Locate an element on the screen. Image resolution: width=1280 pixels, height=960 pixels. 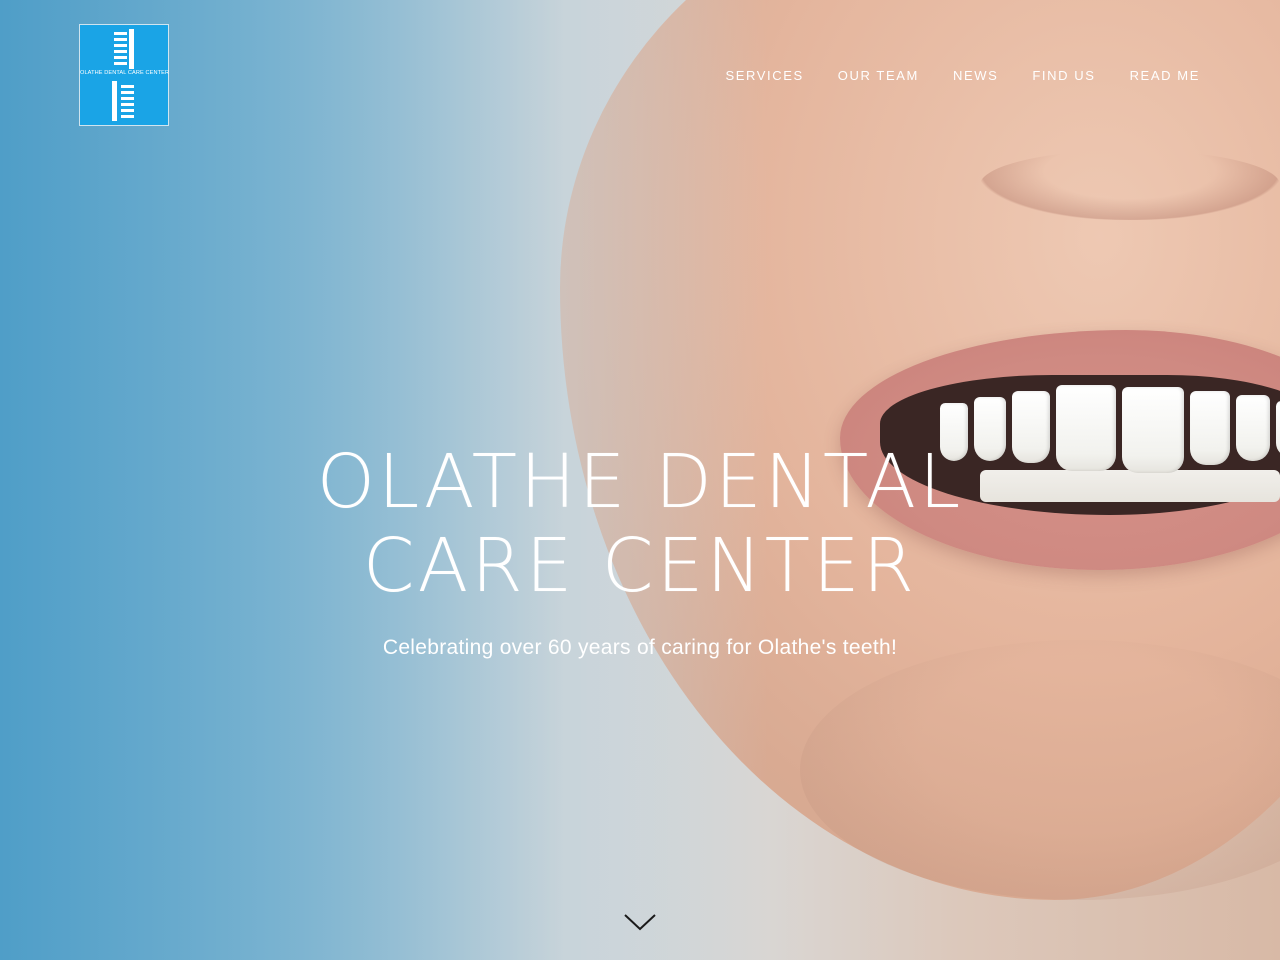
nav-item-our-team: OUR TEAM is located at coordinates (878, 75).